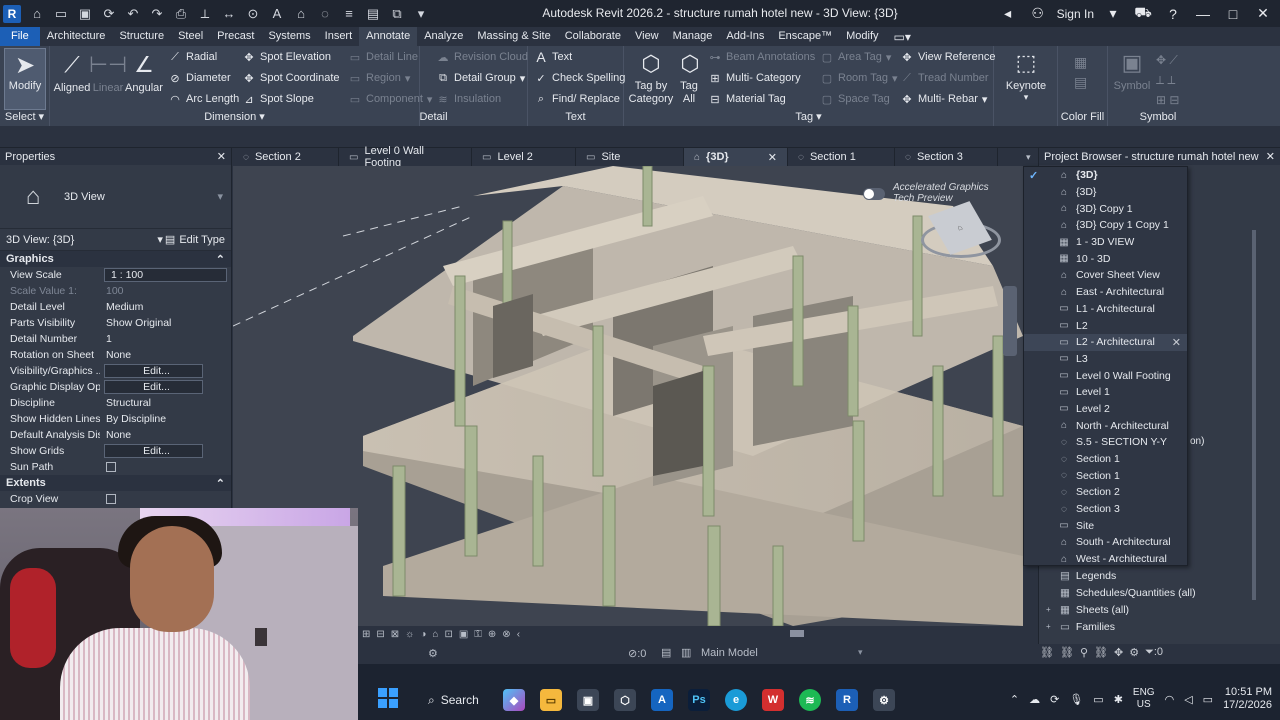 This screenshot has width=1280, height=720. What do you see at coordinates (1105, 375) in the screenshot?
I see `open-view-item: ▭ Level 0 Wall Footing` at bounding box center [1105, 375].